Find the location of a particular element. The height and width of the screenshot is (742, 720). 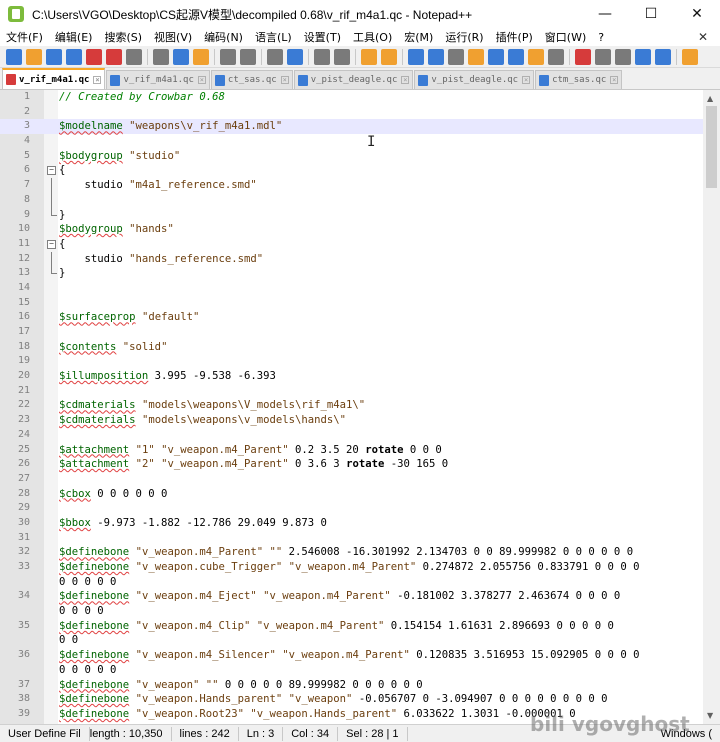

menu-language: 语言(L) is located at coordinates (273, 37).